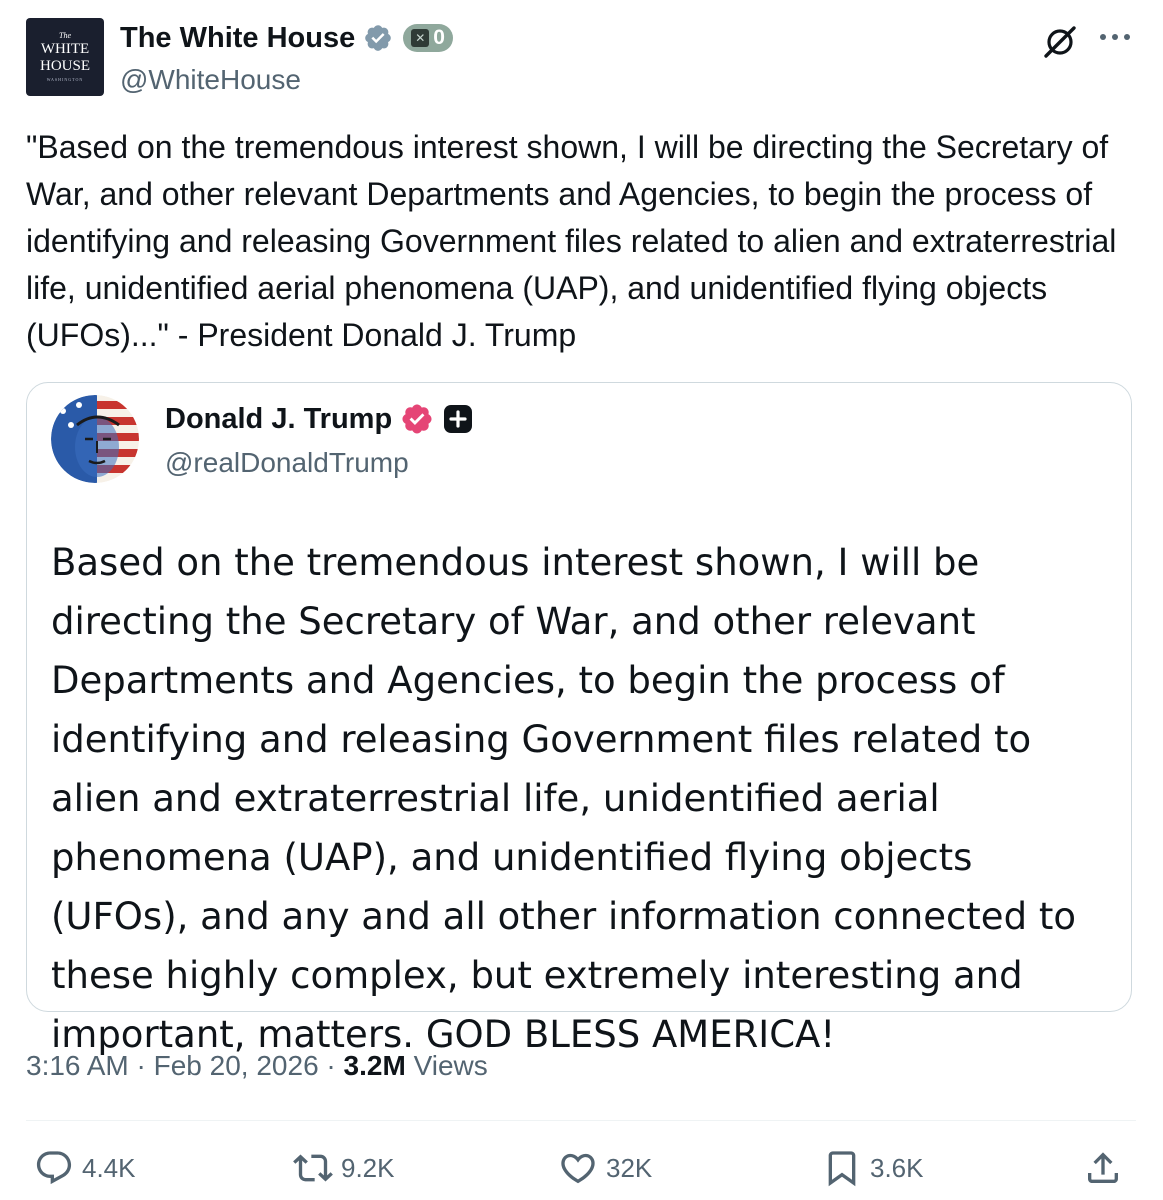 This screenshot has height=1200, width=1163. Describe the element at coordinates (420, 38) in the screenshot. I see `x-badge-icon: ✕` at that location.